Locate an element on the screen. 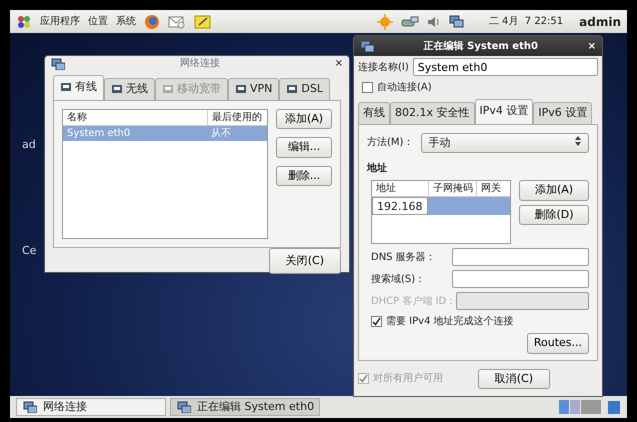 The width and height of the screenshot is (637, 422). column-header: 名称 is located at coordinates (135, 117).